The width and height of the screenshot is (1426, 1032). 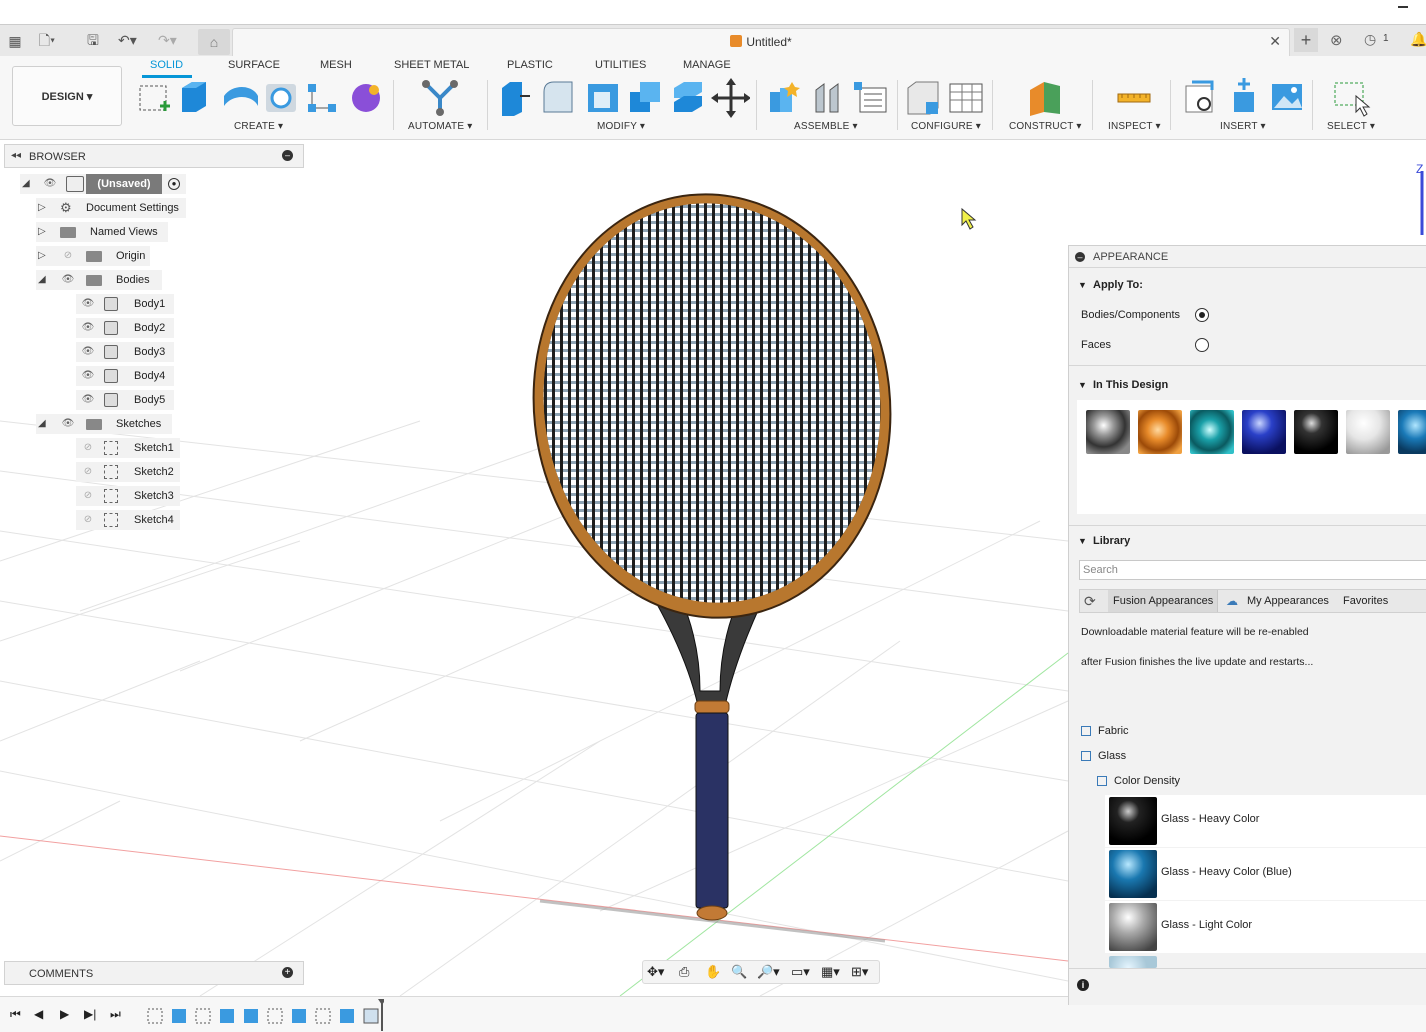 I want to click on tab-mesh: MESH, so click(x=336, y=65).